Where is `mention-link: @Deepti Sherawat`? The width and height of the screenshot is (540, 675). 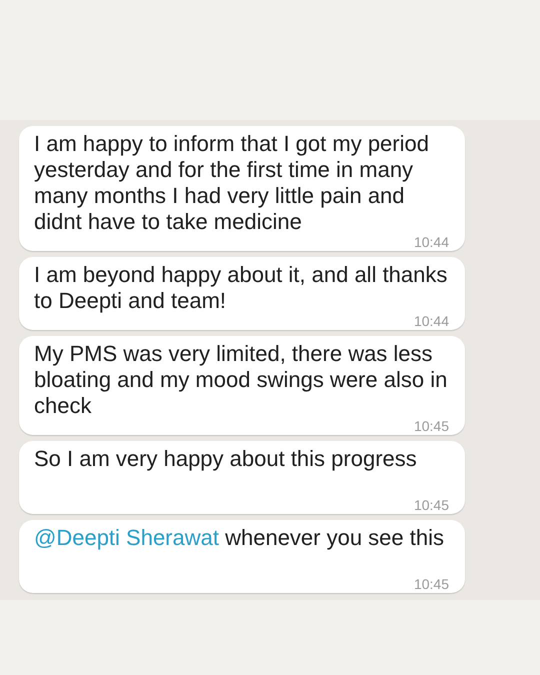 mention-link: @Deepti Sherawat is located at coordinates (126, 537).